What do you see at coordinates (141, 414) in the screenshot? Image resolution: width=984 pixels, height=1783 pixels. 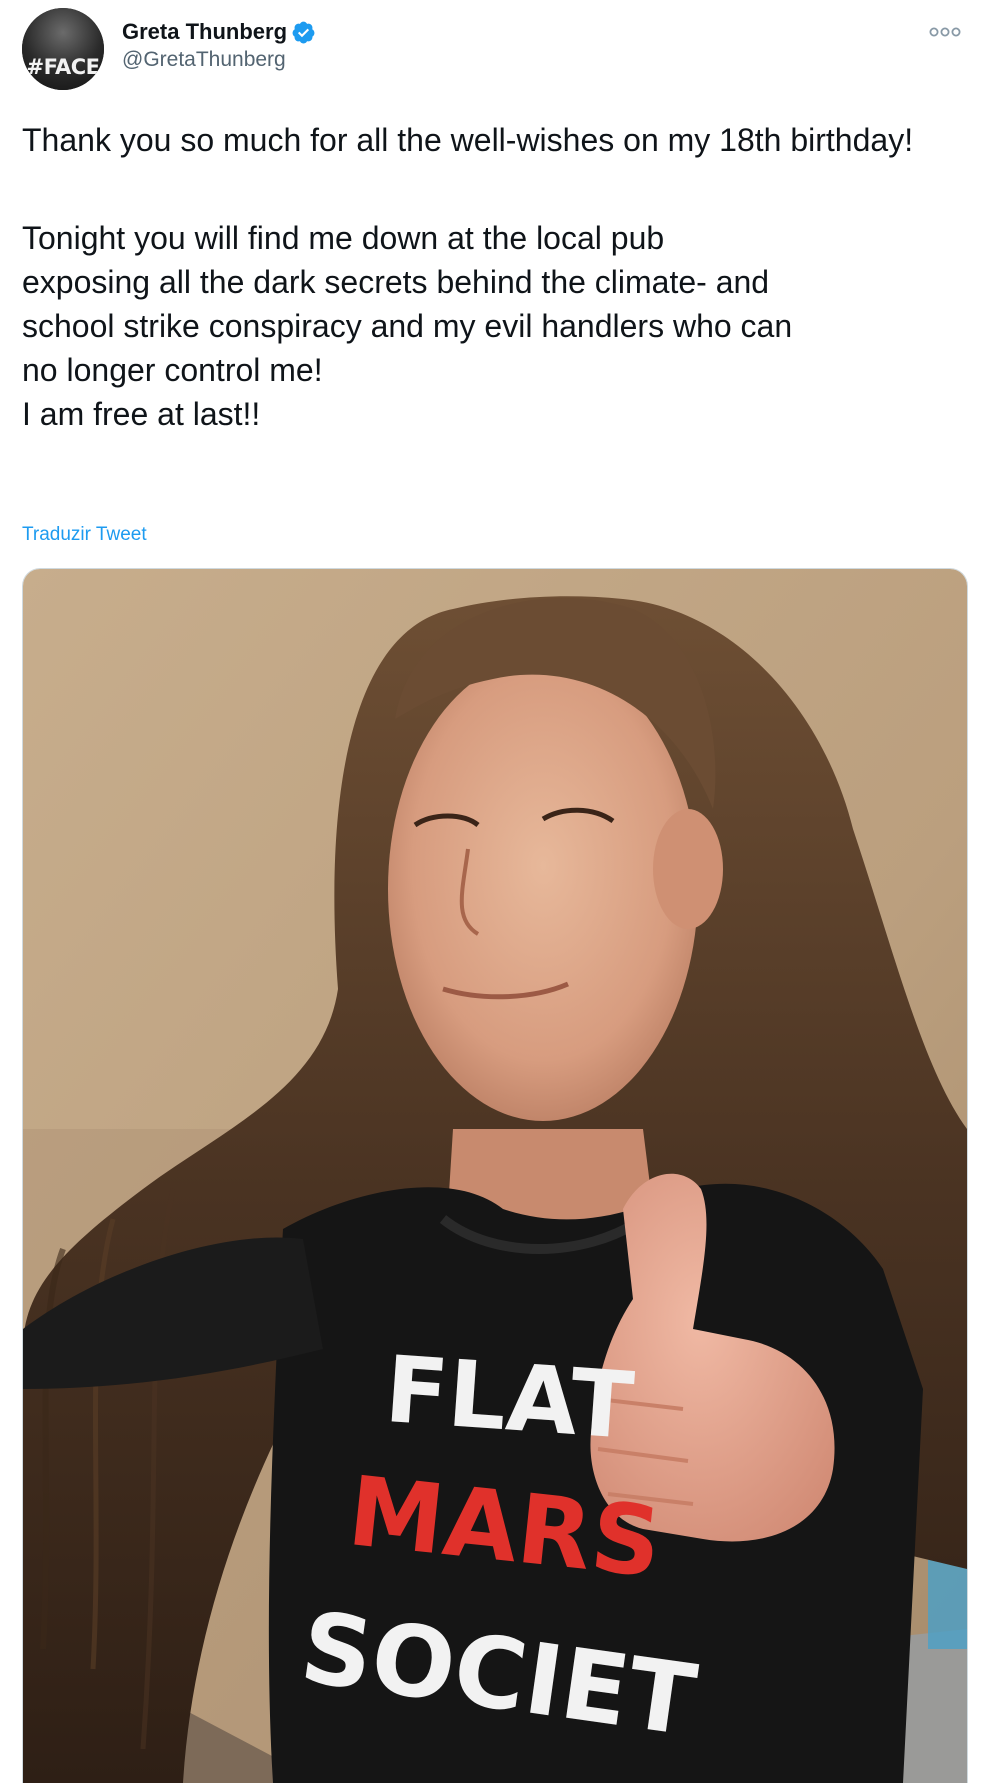 I see `tweet-line: I am free at last!!` at bounding box center [141, 414].